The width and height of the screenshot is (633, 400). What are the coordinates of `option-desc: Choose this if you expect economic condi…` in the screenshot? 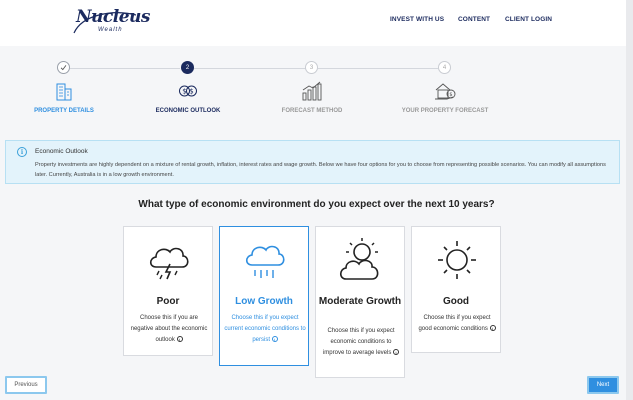 It's located at (361, 342).